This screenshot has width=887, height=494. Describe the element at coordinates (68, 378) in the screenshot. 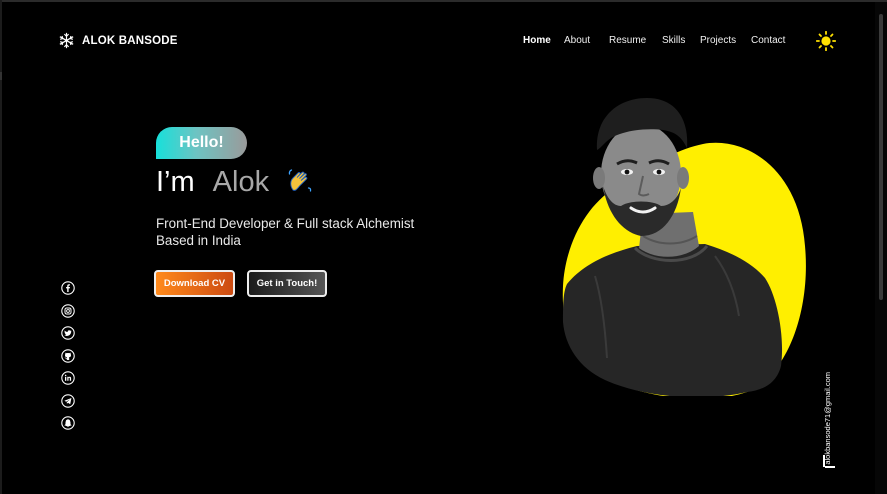

I see `linkedin-icon` at that location.